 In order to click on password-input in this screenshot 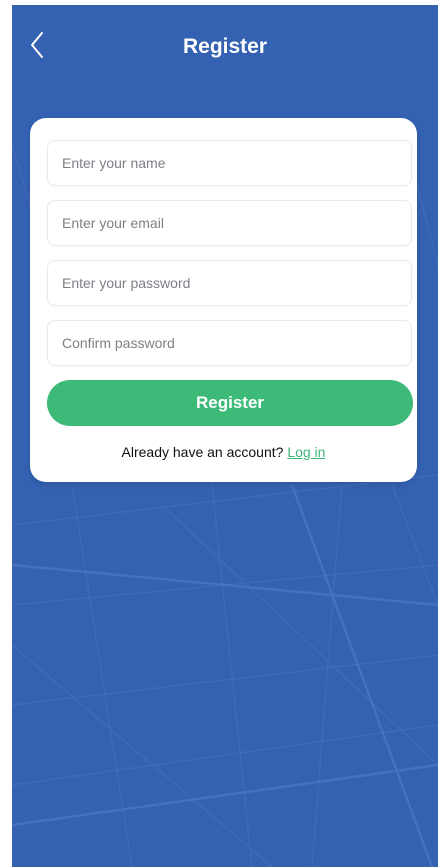, I will do `click(229, 283)`.